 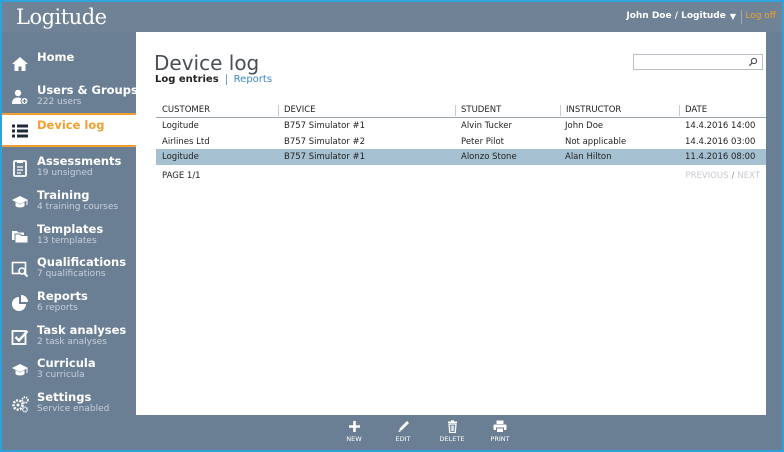 What do you see at coordinates (63, 195) in the screenshot?
I see `sidebar-item-label: Training` at bounding box center [63, 195].